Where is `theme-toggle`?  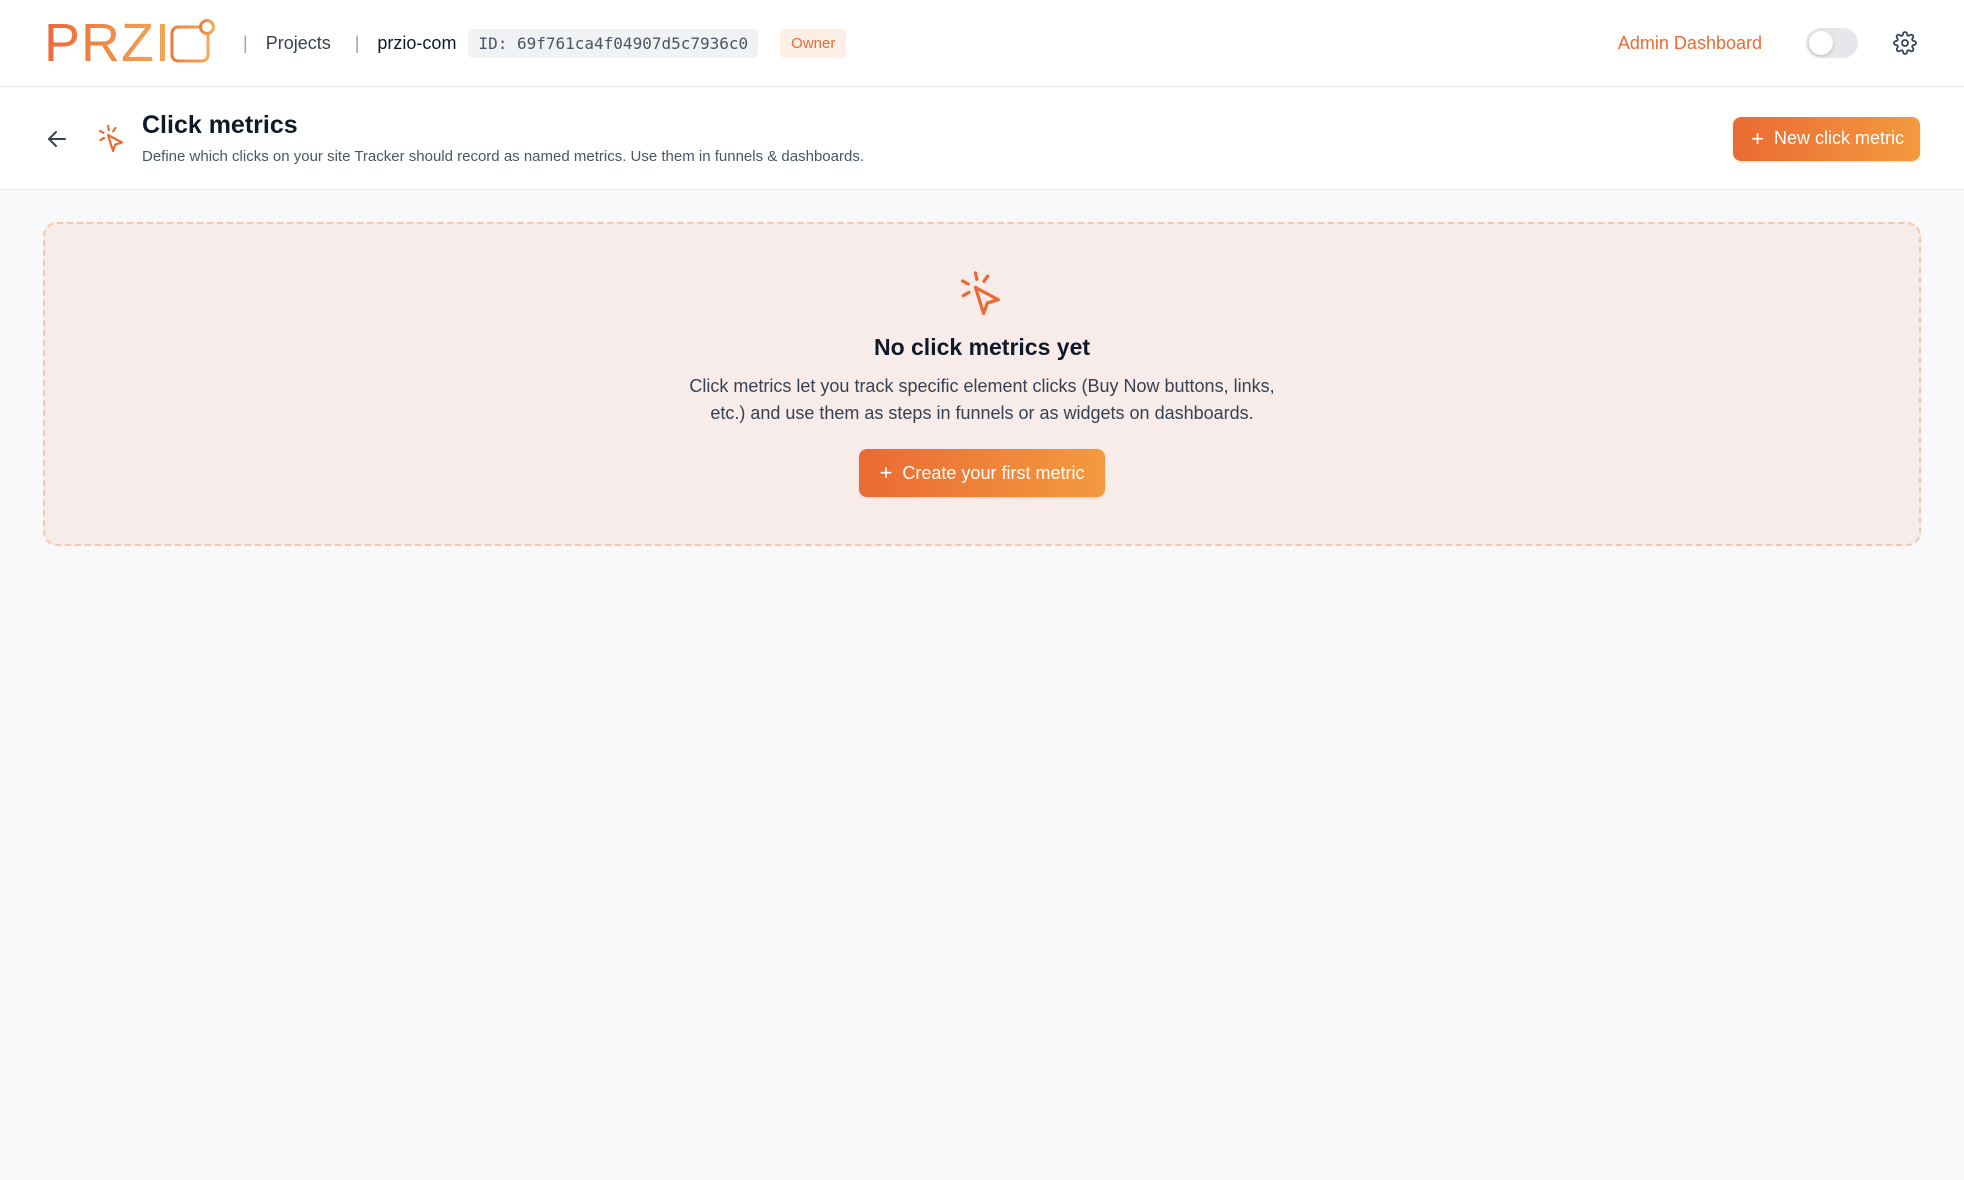
theme-toggle is located at coordinates (1832, 43).